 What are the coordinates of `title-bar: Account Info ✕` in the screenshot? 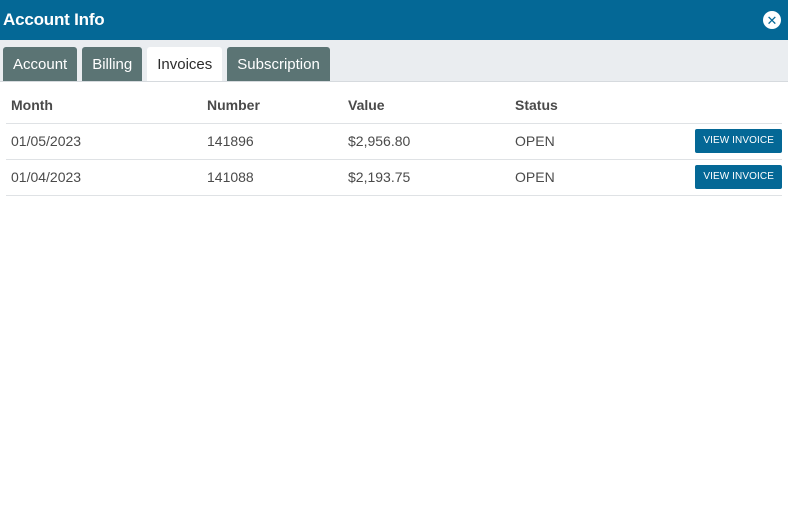 It's located at (394, 20).